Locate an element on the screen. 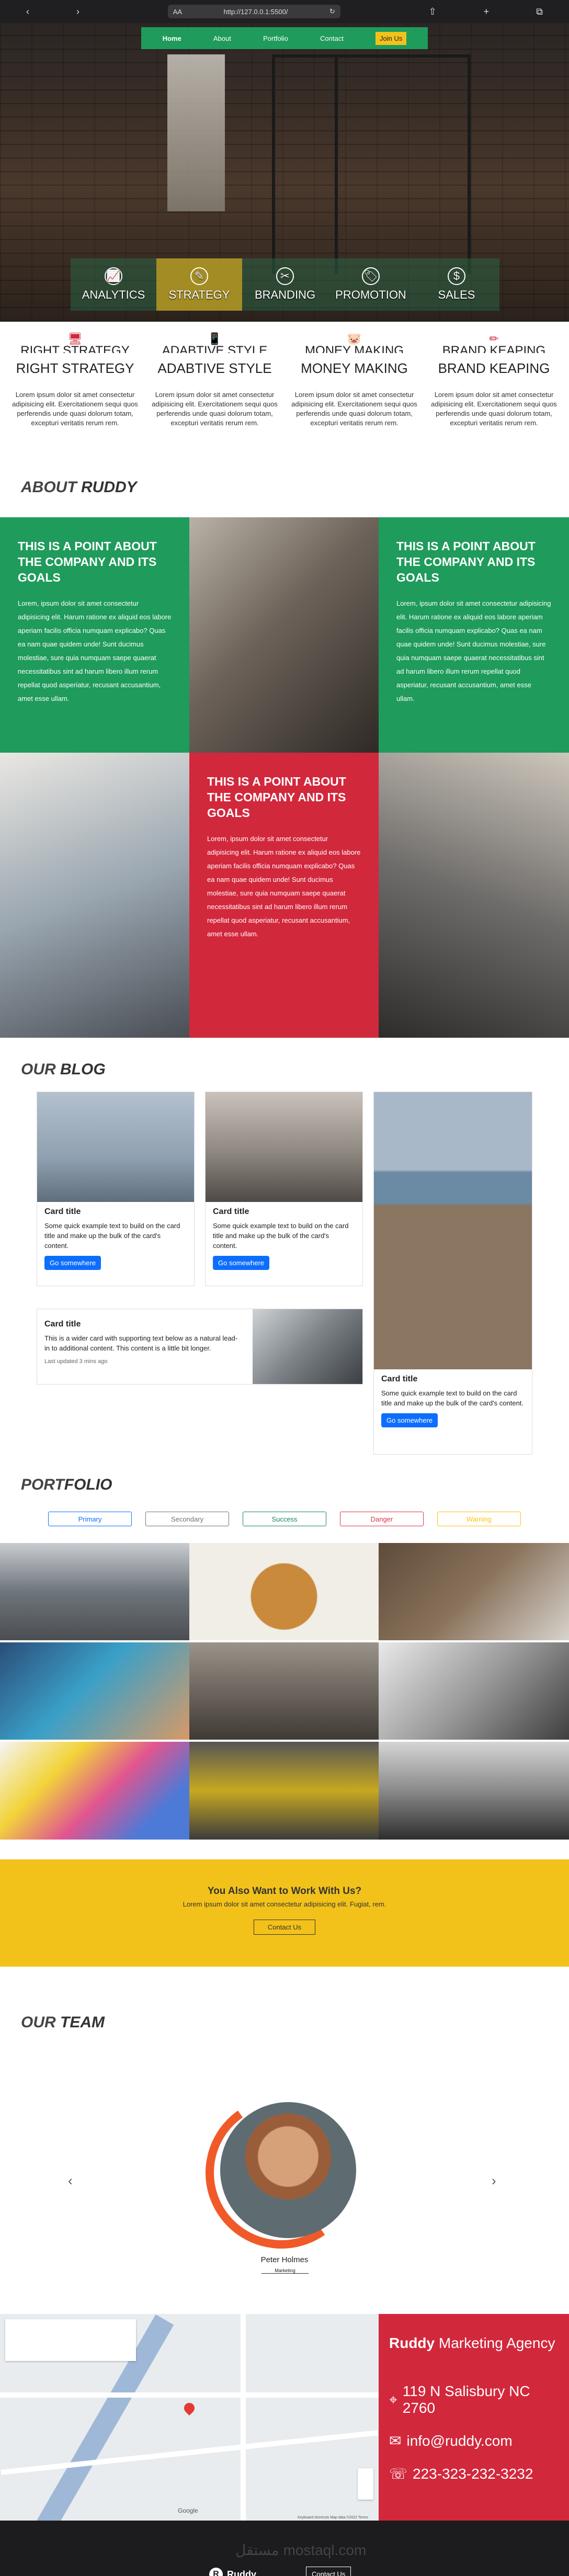 The width and height of the screenshot is (569, 2576). filter-secondary: Secondary is located at coordinates (187, 1519).